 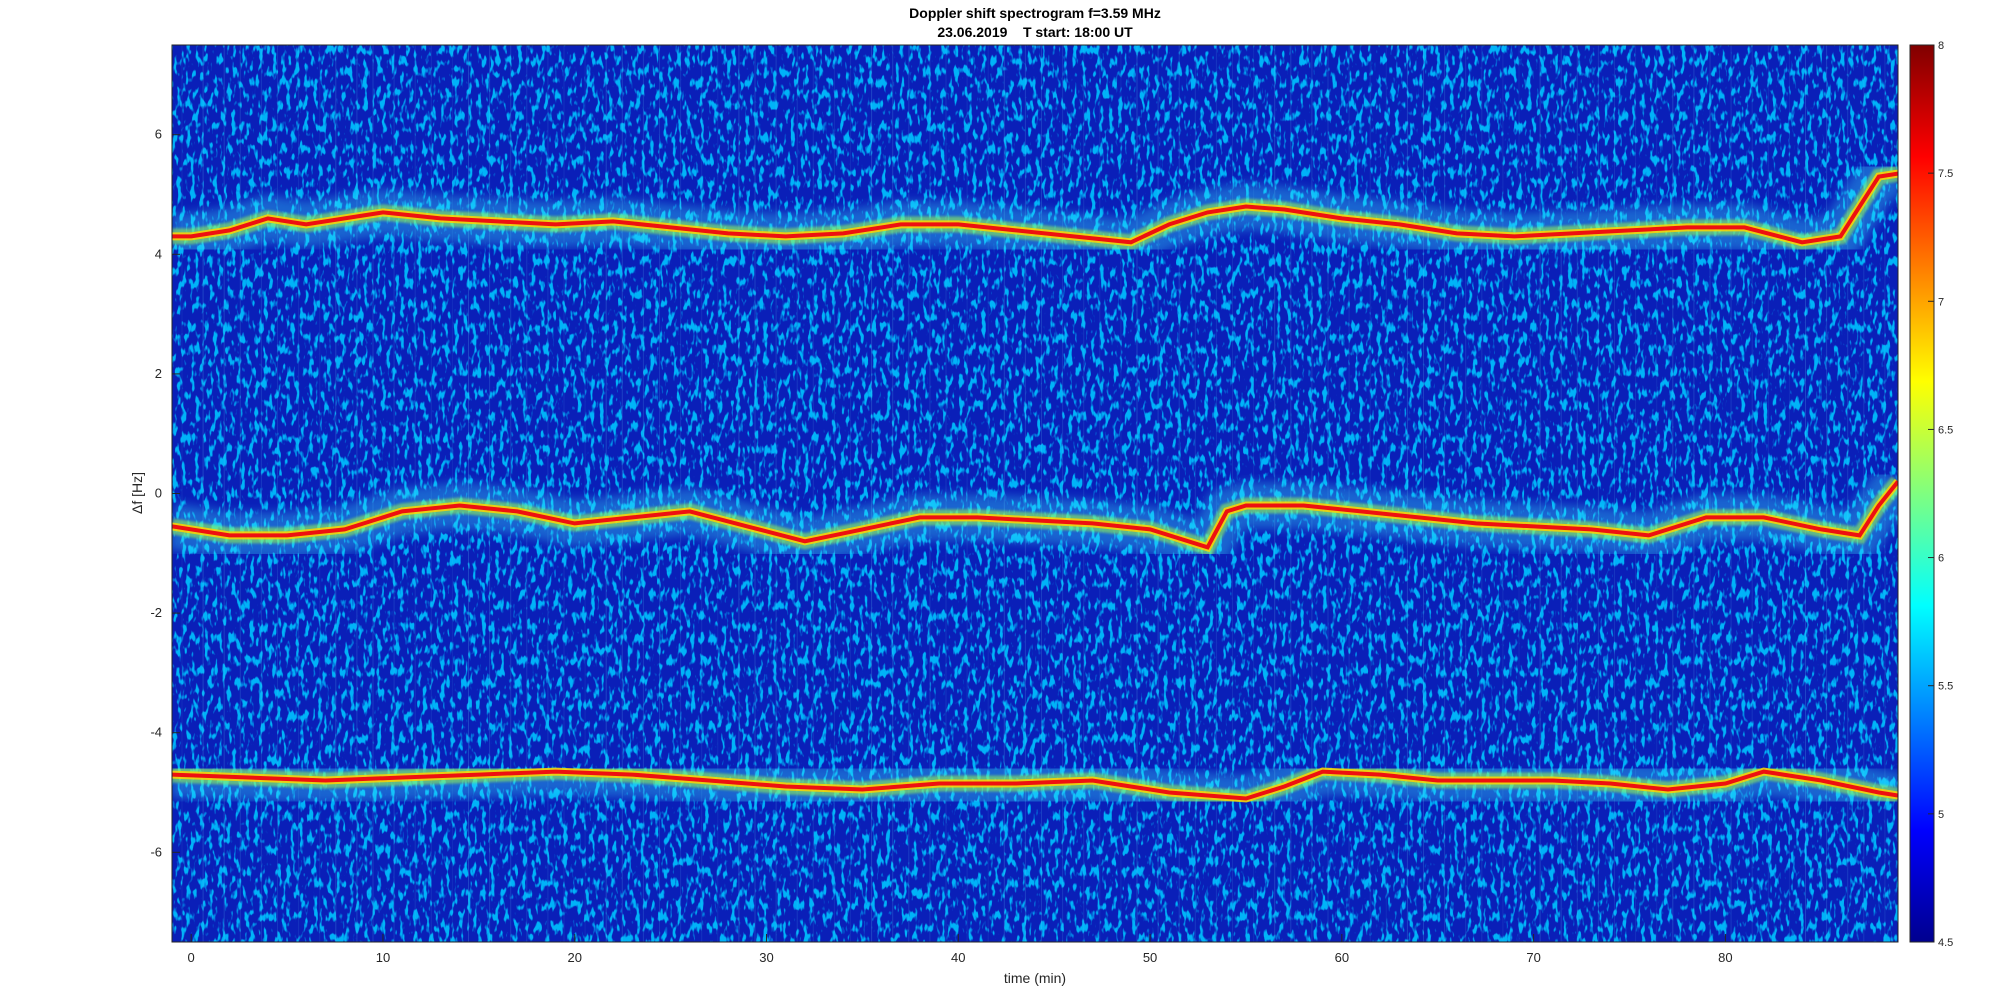 What do you see at coordinates (158, 134) in the screenshot?
I see `y-tick-label: 6` at bounding box center [158, 134].